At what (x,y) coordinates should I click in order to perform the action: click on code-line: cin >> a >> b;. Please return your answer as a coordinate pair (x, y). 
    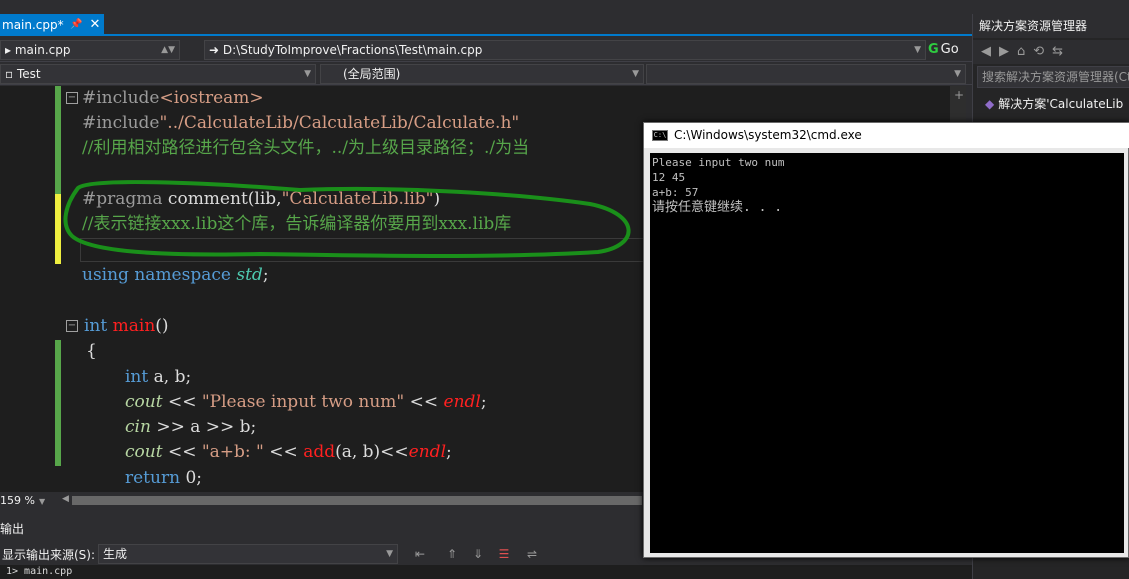
    Looking at the image, I should click on (190, 427).